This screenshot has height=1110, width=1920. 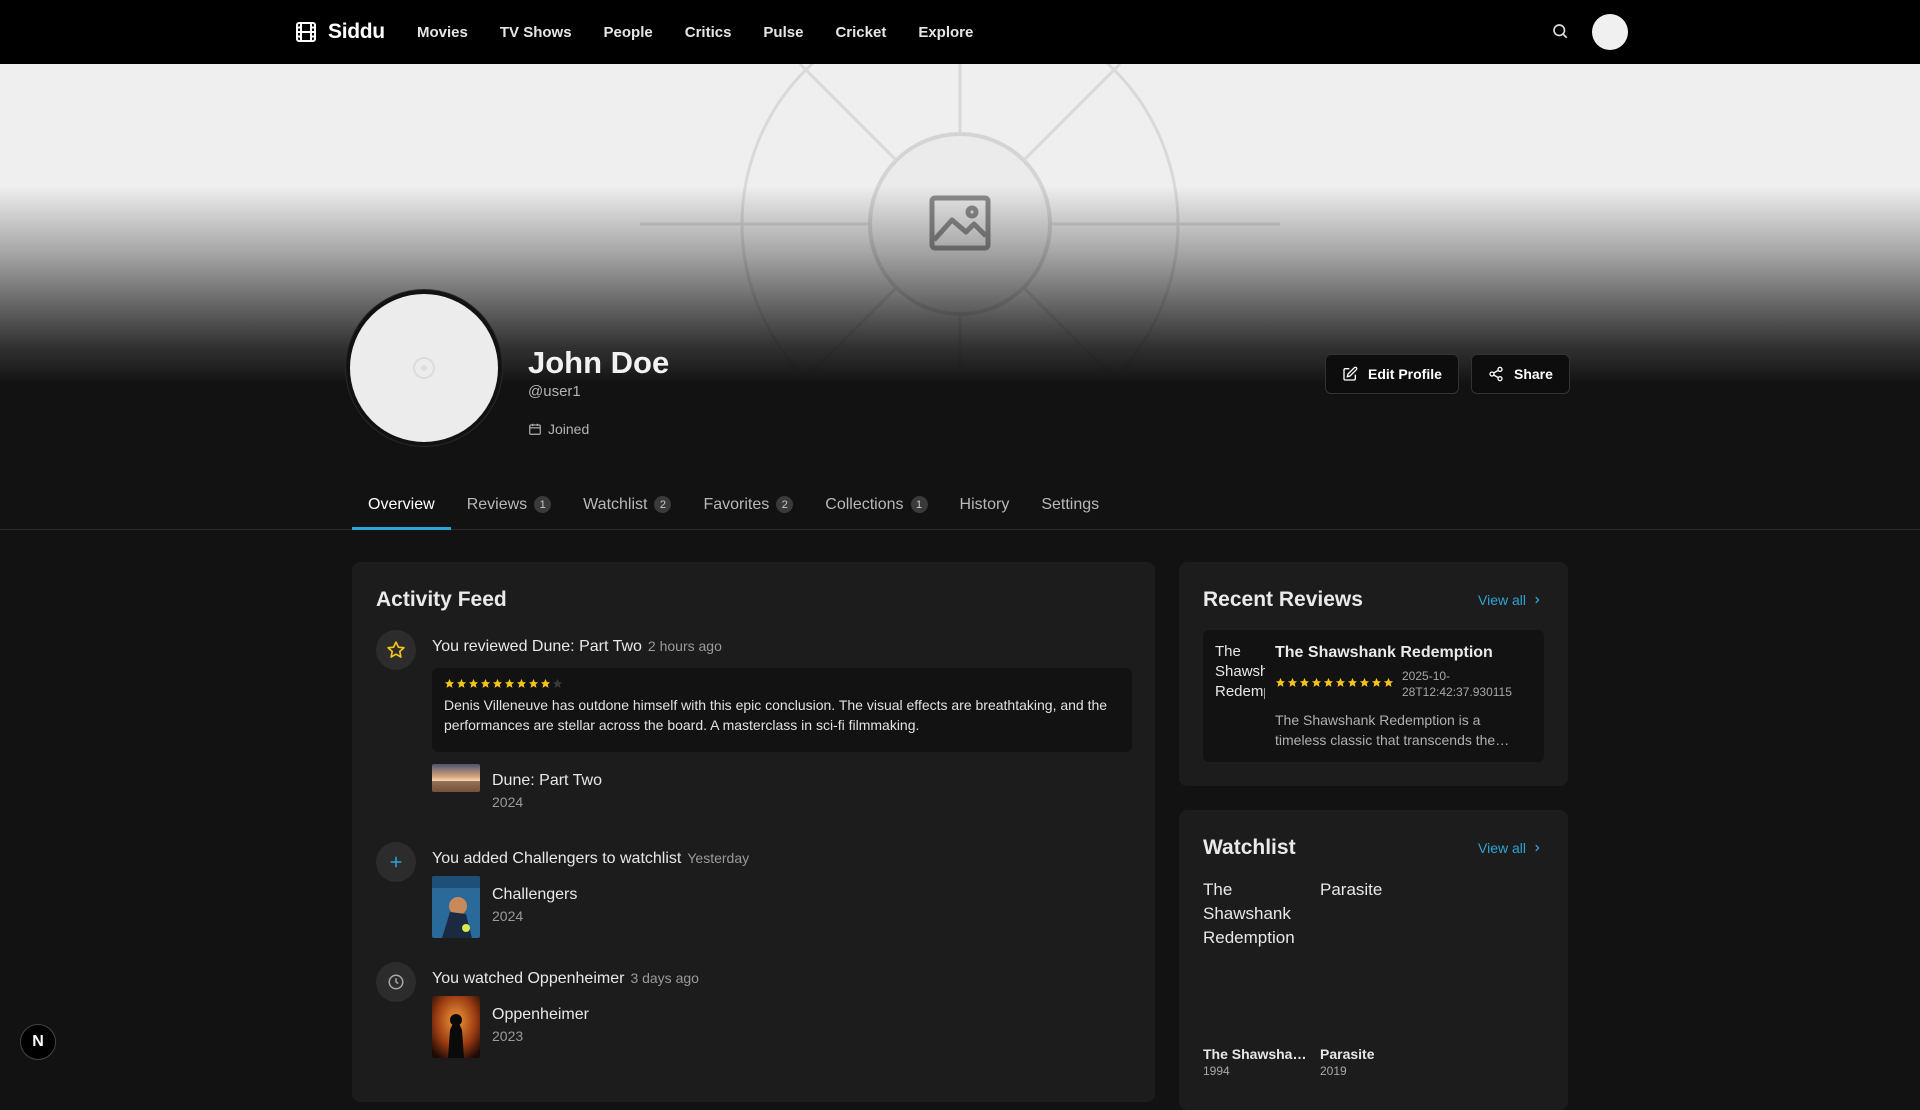 What do you see at coordinates (1384, 652) in the screenshot?
I see `review-film-title: The Shawshank Redemption` at bounding box center [1384, 652].